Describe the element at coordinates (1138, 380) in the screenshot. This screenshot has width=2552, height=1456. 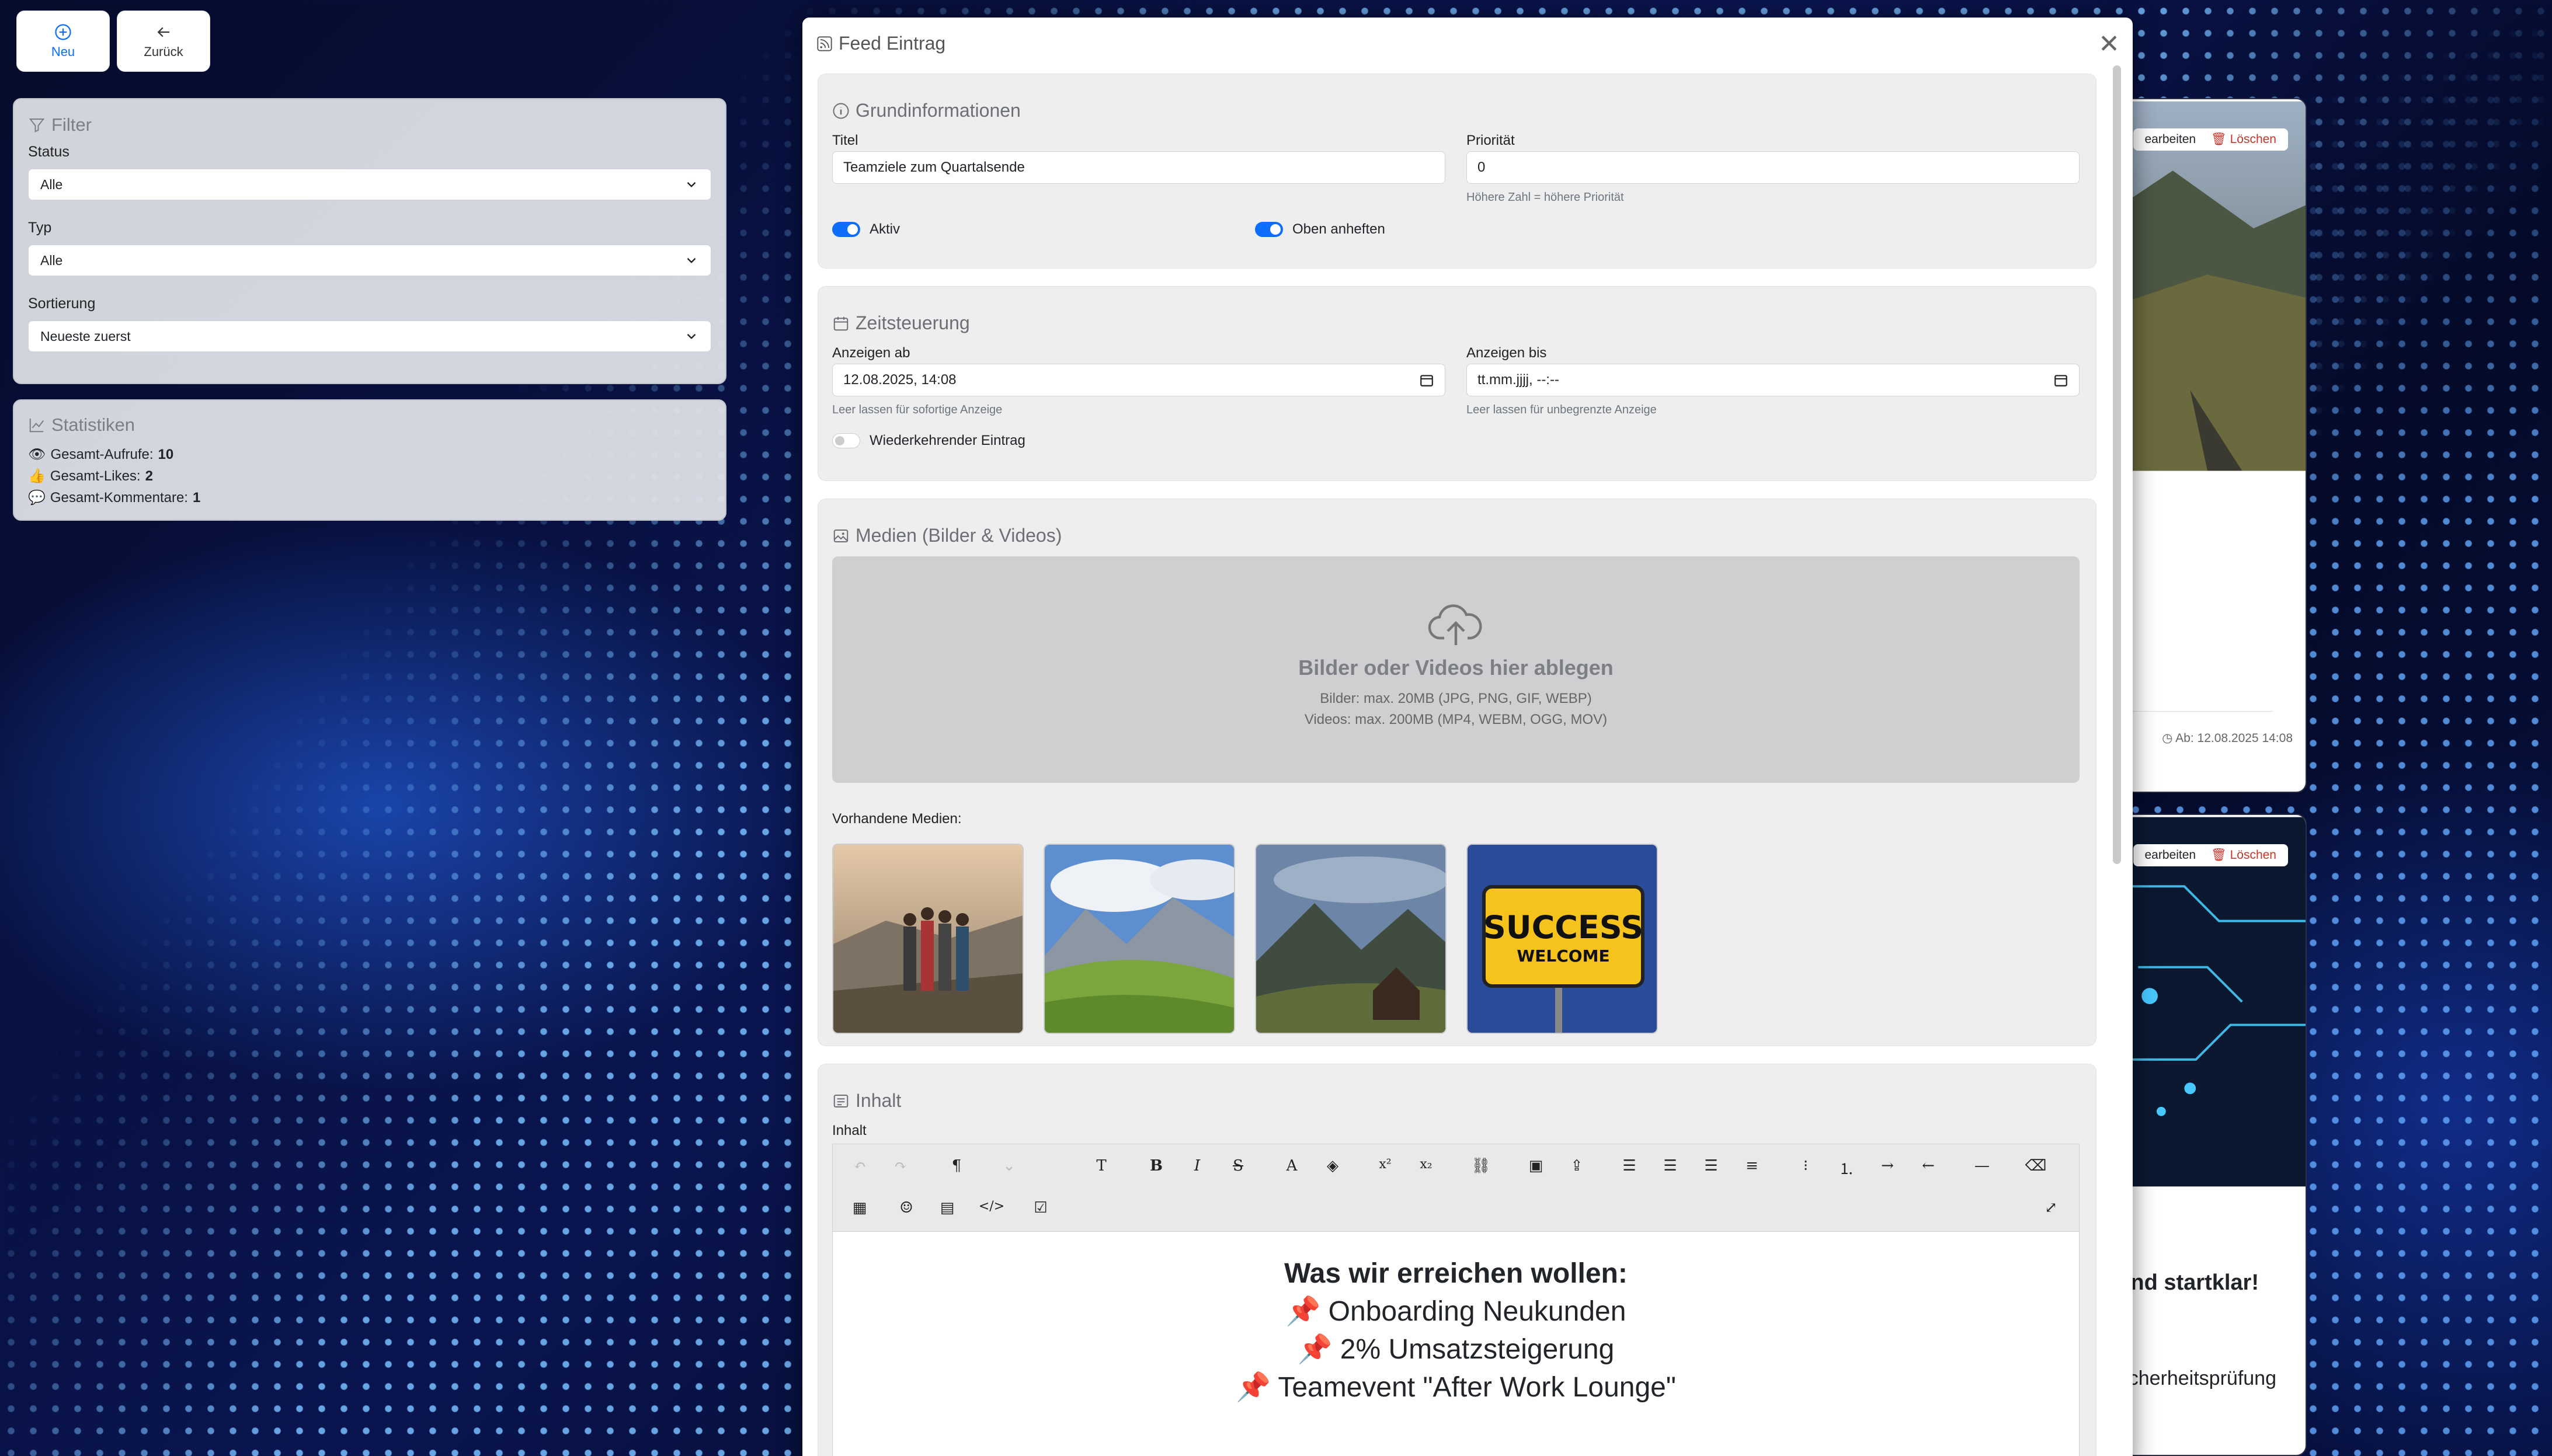
I see `from-datetime-input: 12.08.2025, 14:08` at that location.